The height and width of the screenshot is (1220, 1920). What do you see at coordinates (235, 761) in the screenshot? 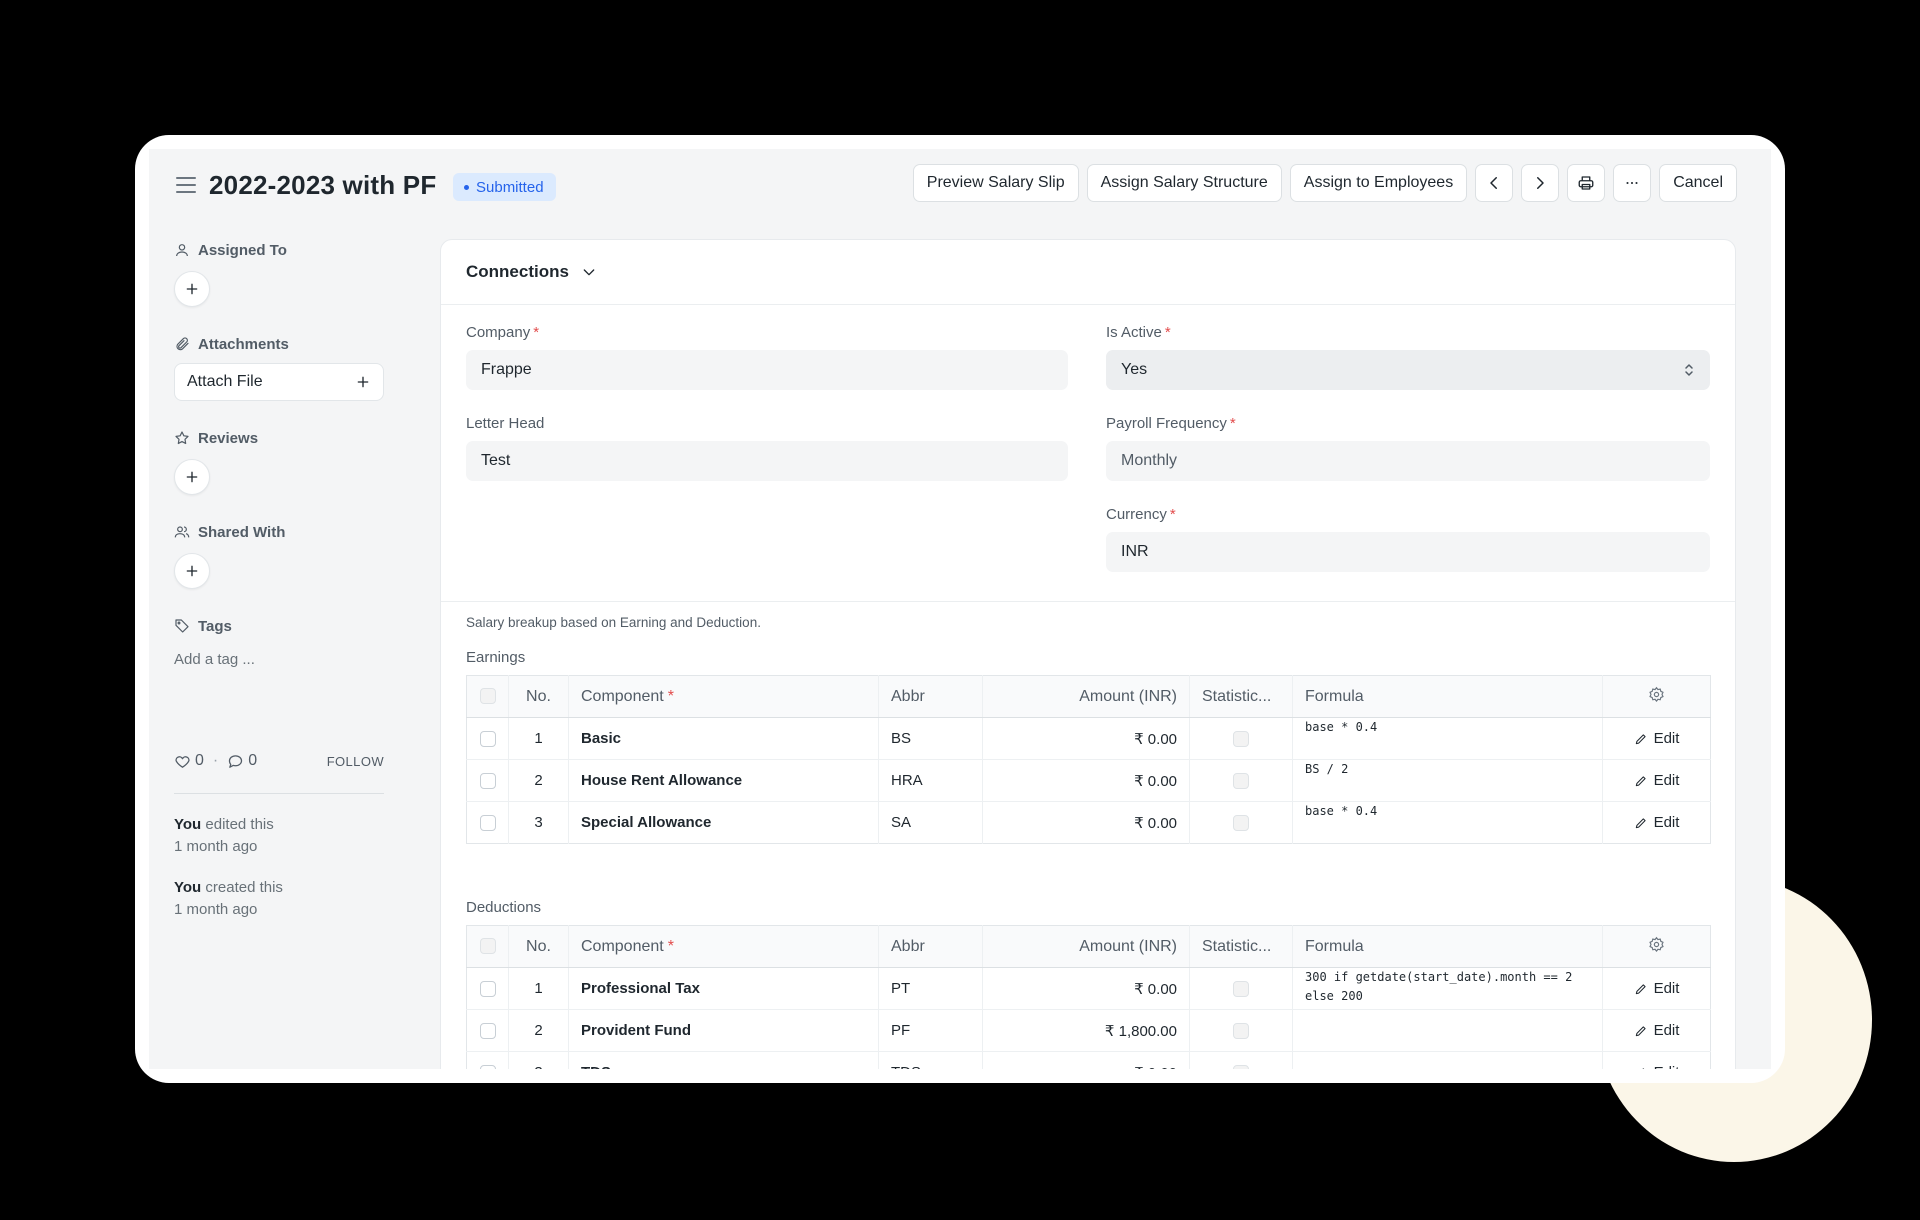
I see `comment-icon` at bounding box center [235, 761].